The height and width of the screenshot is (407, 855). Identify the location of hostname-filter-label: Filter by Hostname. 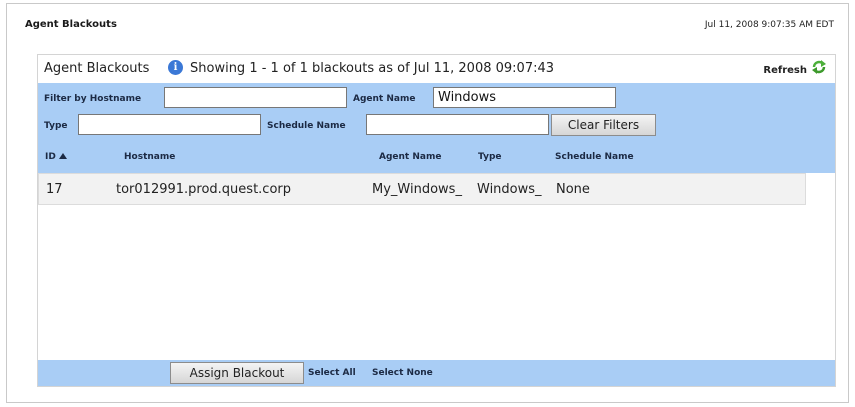
(93, 99).